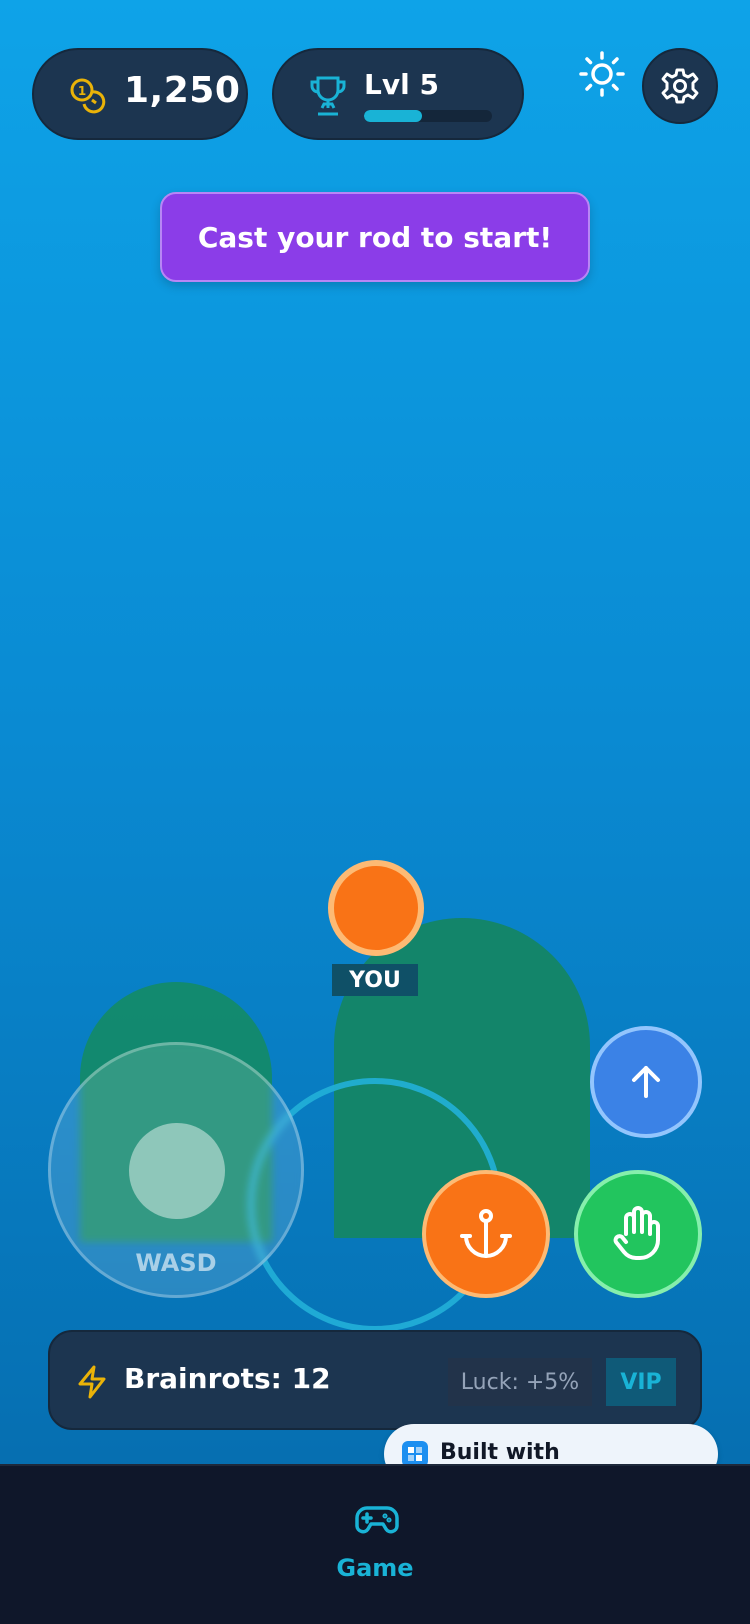  Describe the element at coordinates (375, 980) in the screenshot. I see `player-label: YOU` at that location.